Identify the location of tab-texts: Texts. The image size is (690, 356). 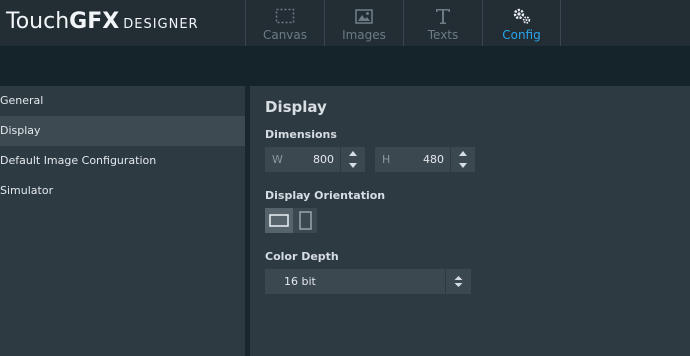
(442, 23).